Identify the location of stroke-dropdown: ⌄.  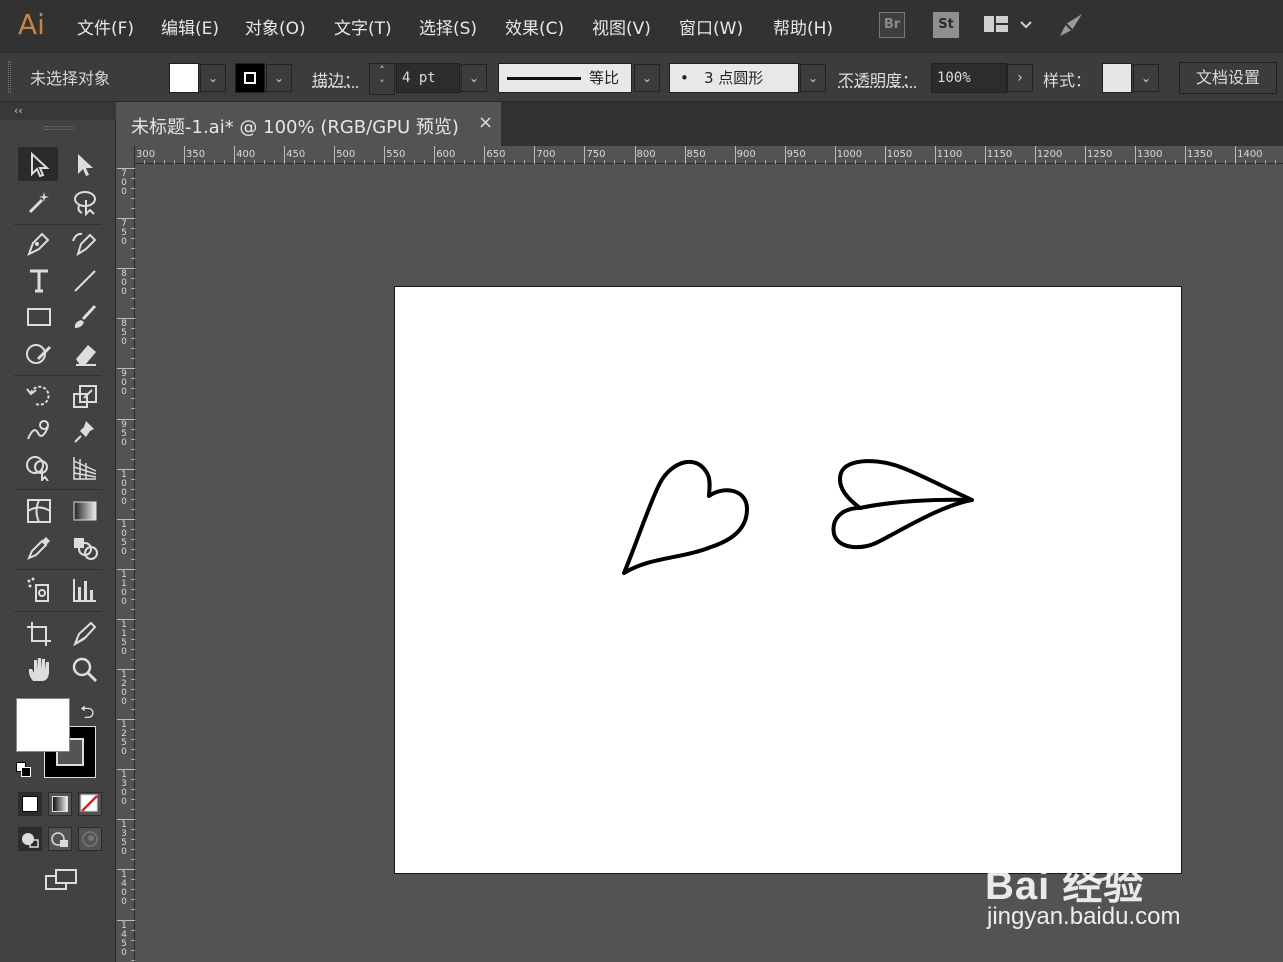
(279, 78).